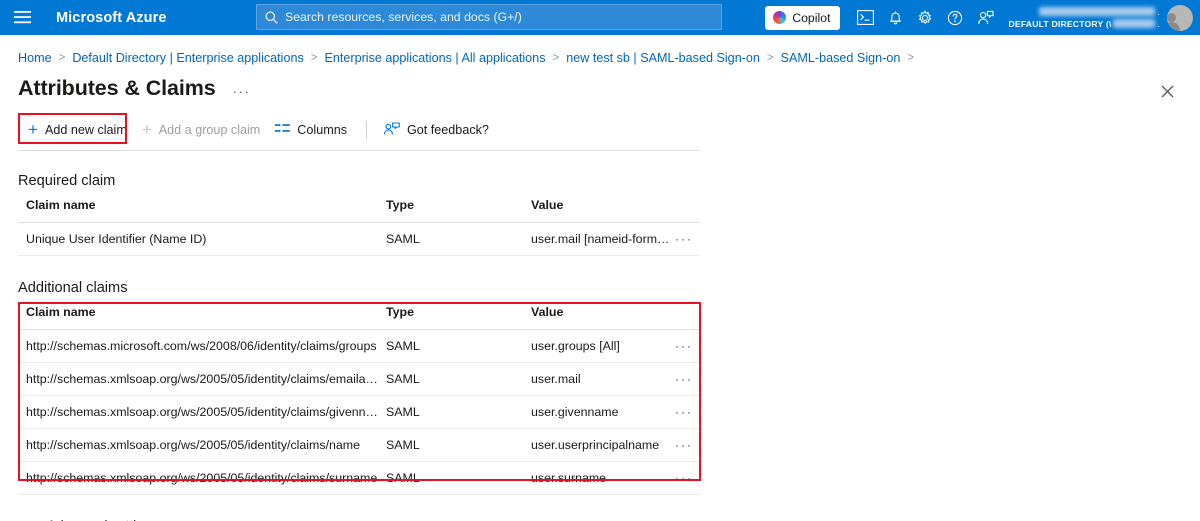 The height and width of the screenshot is (521, 1200). Describe the element at coordinates (598, 478) in the screenshot. I see `cell-value: user.surname` at that location.